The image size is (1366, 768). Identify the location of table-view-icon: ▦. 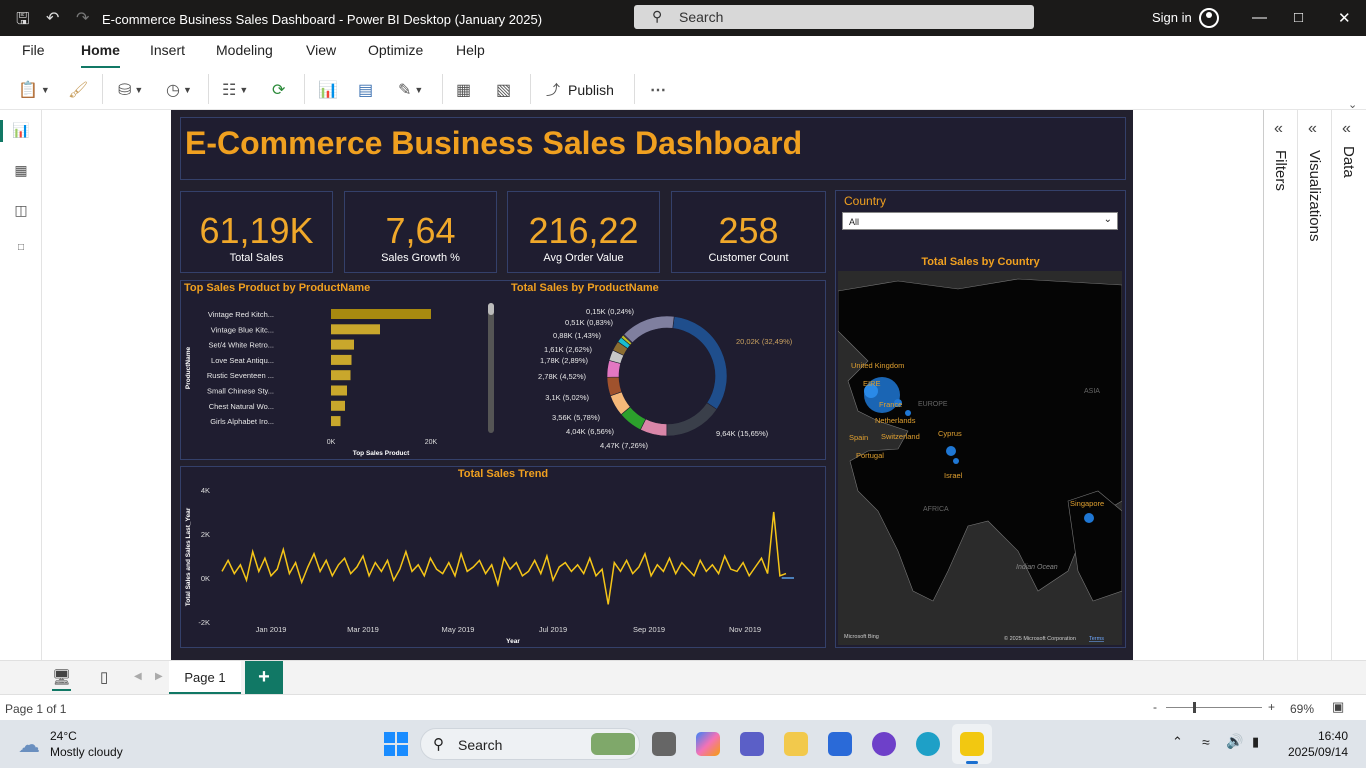
(21, 171).